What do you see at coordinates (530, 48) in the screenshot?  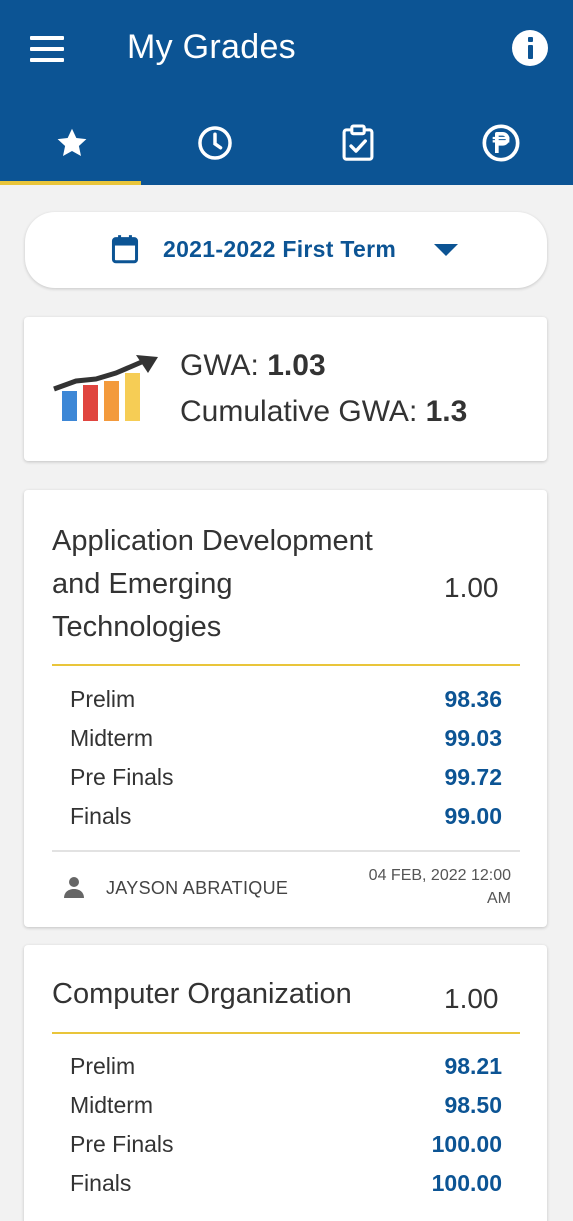 I see `info-icon` at bounding box center [530, 48].